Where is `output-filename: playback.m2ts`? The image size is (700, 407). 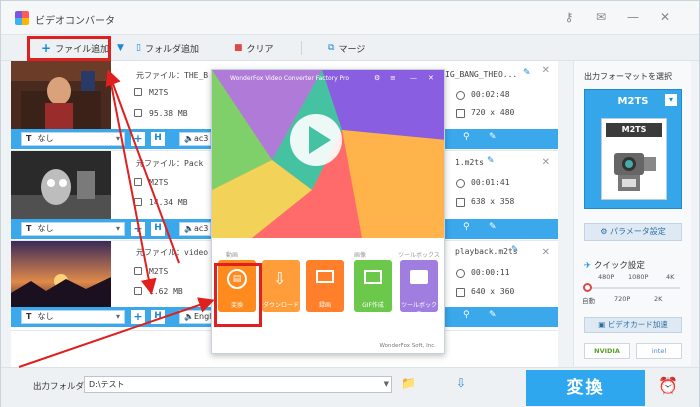
output-filename: playback.m2ts is located at coordinates (486, 251).